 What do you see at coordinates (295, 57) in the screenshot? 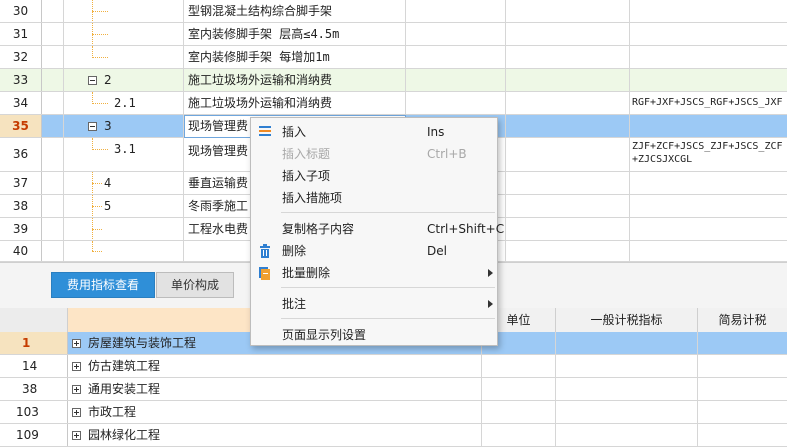
I see `name-cell: 室内装修脚手架 每增加1m` at bounding box center [295, 57].